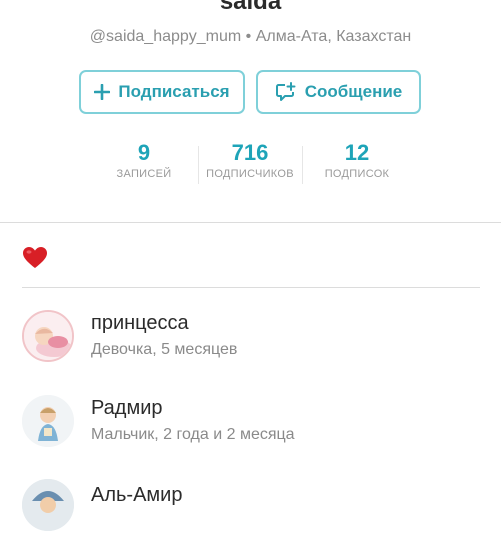  Describe the element at coordinates (144, 174) in the screenshot. I see `stat-posts-label: ЗАПИСЕЙ` at that location.